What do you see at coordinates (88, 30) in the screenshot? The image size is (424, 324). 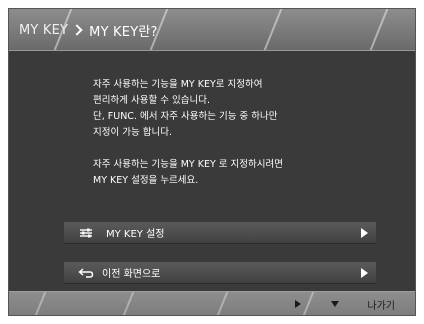 I see `breadcrumb: MY KEY MY KEY란?` at bounding box center [88, 30].